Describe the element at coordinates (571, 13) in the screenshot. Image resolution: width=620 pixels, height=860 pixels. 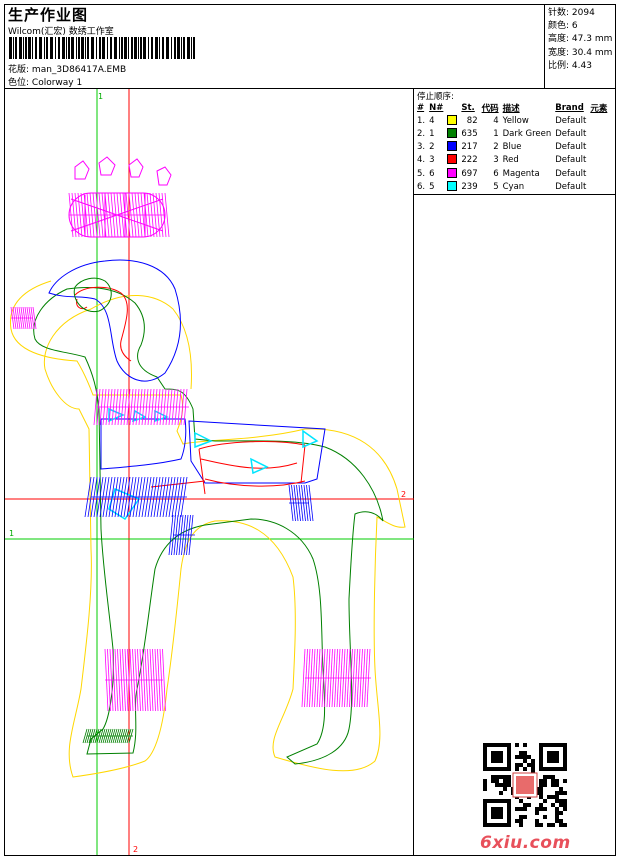
I see `stitch-count: 针数: 2094` at that location.